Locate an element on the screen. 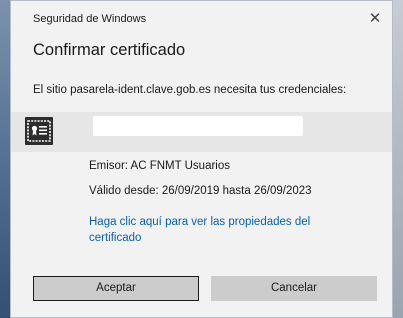 Image resolution: width=403 pixels, height=318 pixels. desktop-background-left is located at coordinates (5, 159).